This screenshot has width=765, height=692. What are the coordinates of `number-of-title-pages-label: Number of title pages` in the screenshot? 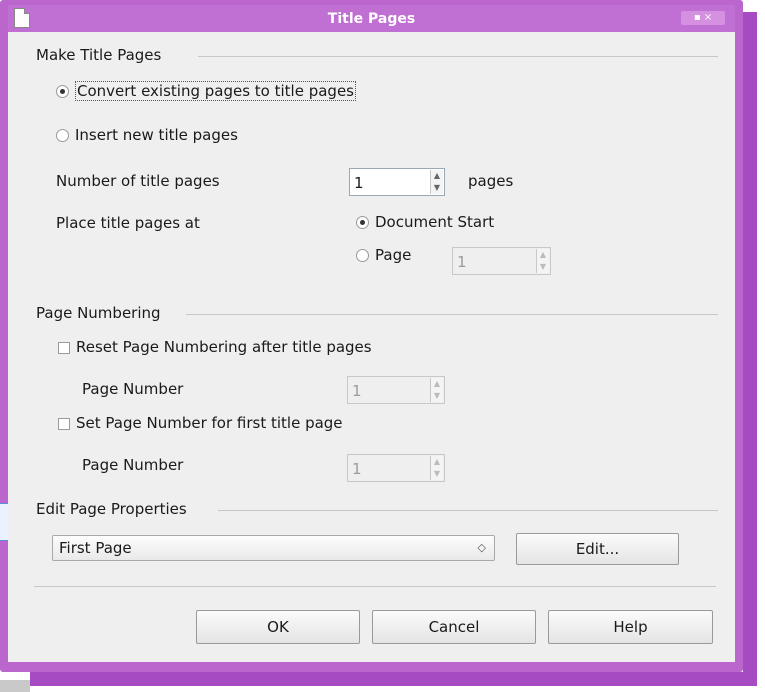 It's located at (138, 181).